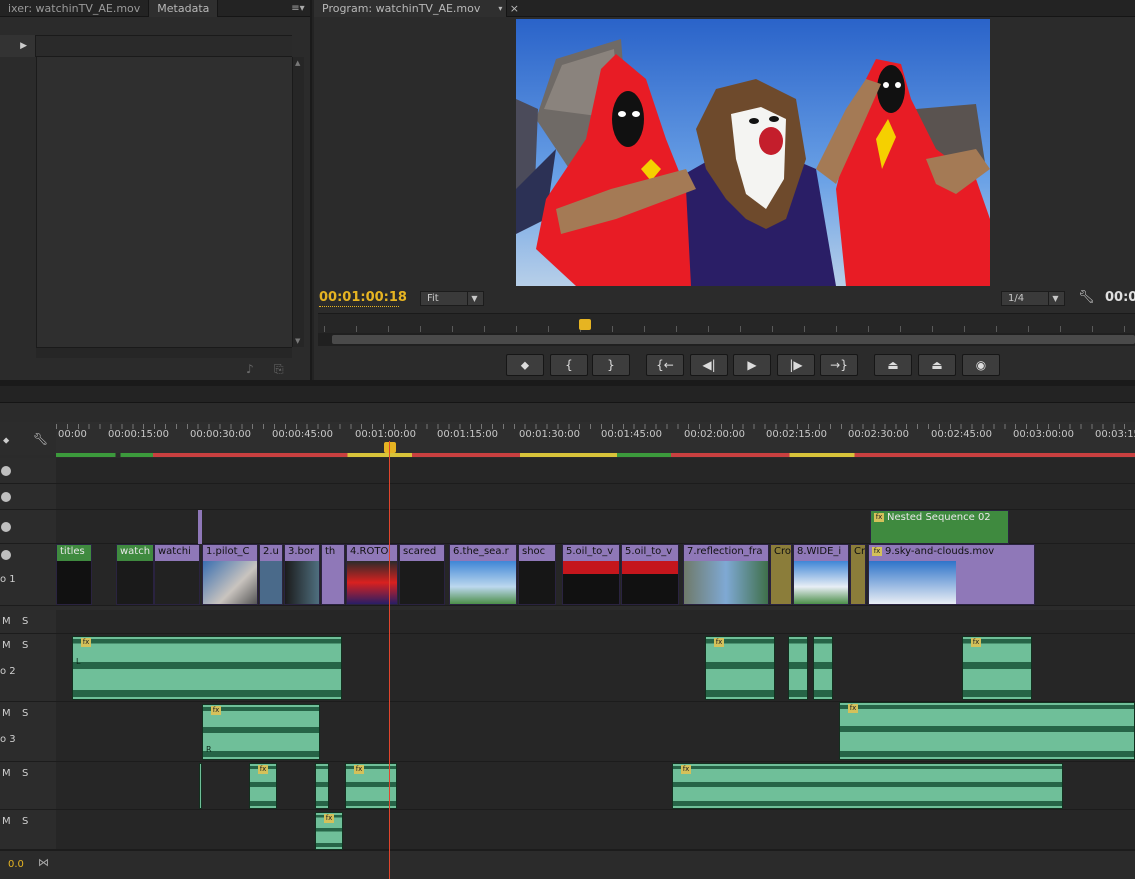 The image size is (1135, 879). I want to click on mark-out-button: }, so click(611, 365).